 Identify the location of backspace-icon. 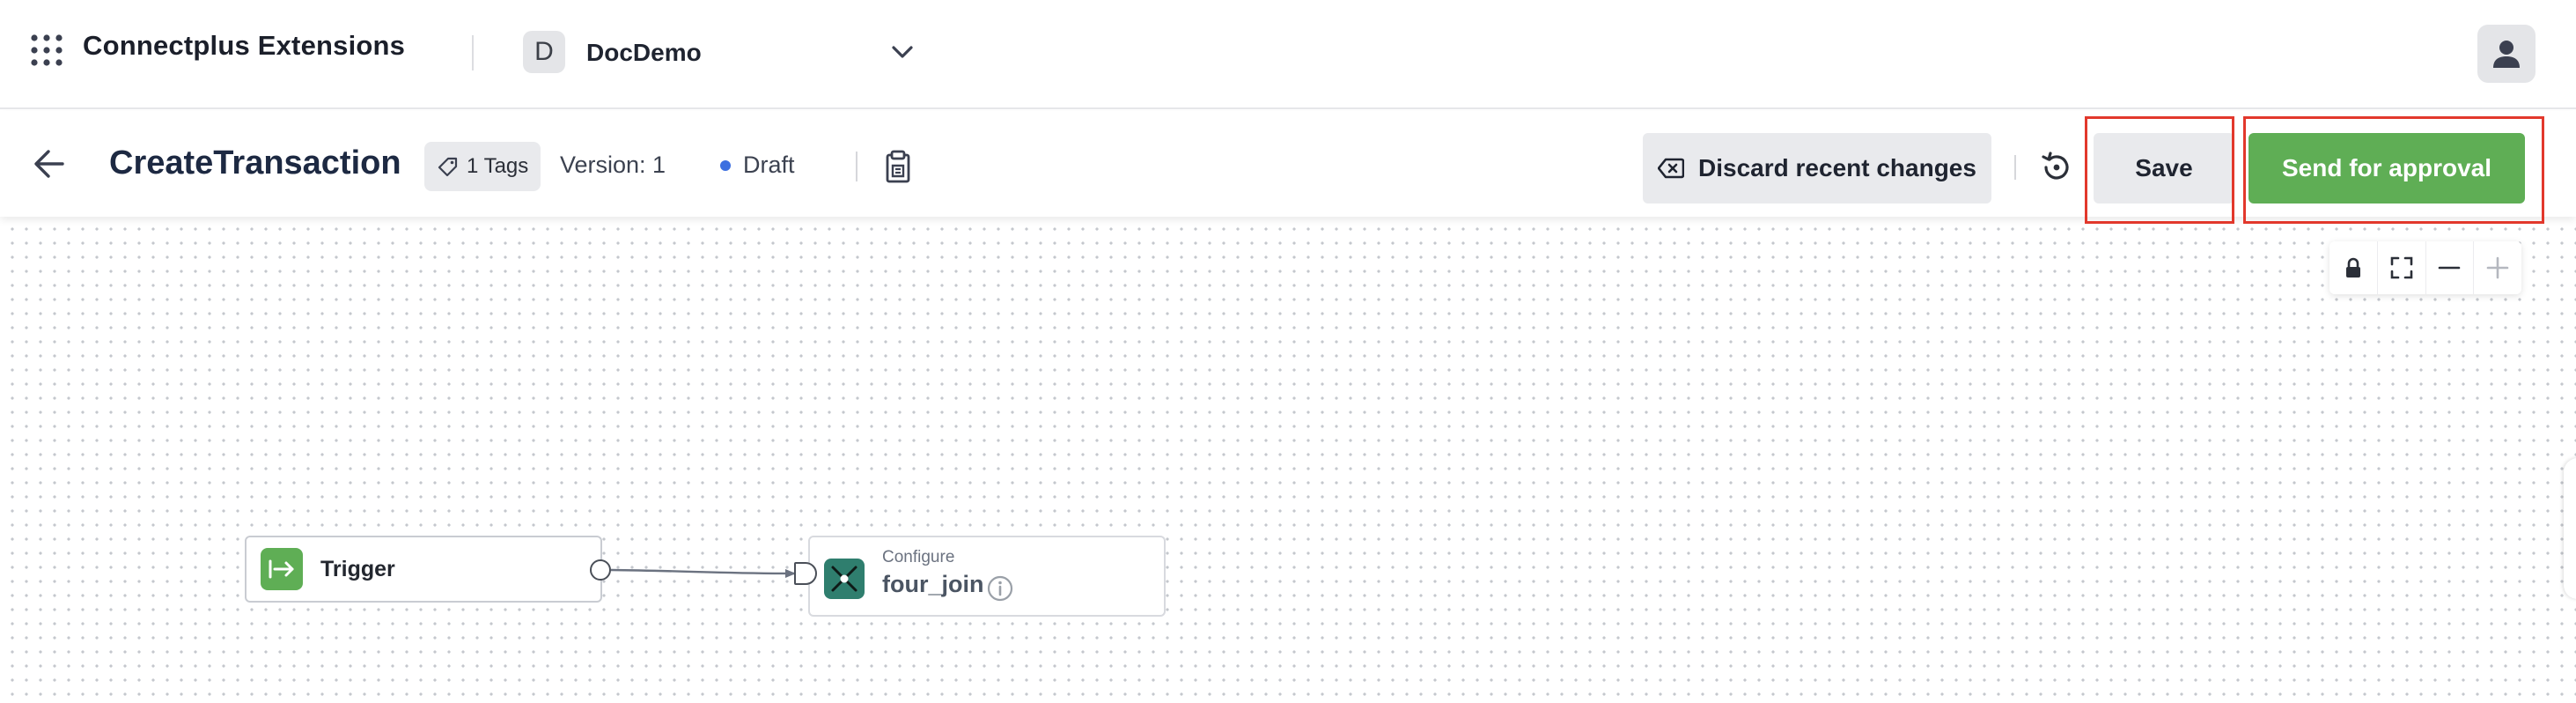
(1672, 168).